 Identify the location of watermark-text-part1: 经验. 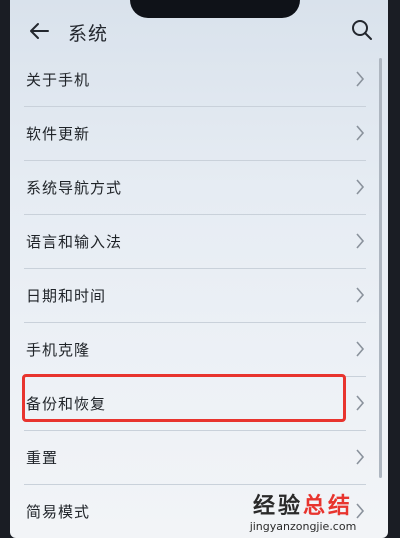
(277, 506).